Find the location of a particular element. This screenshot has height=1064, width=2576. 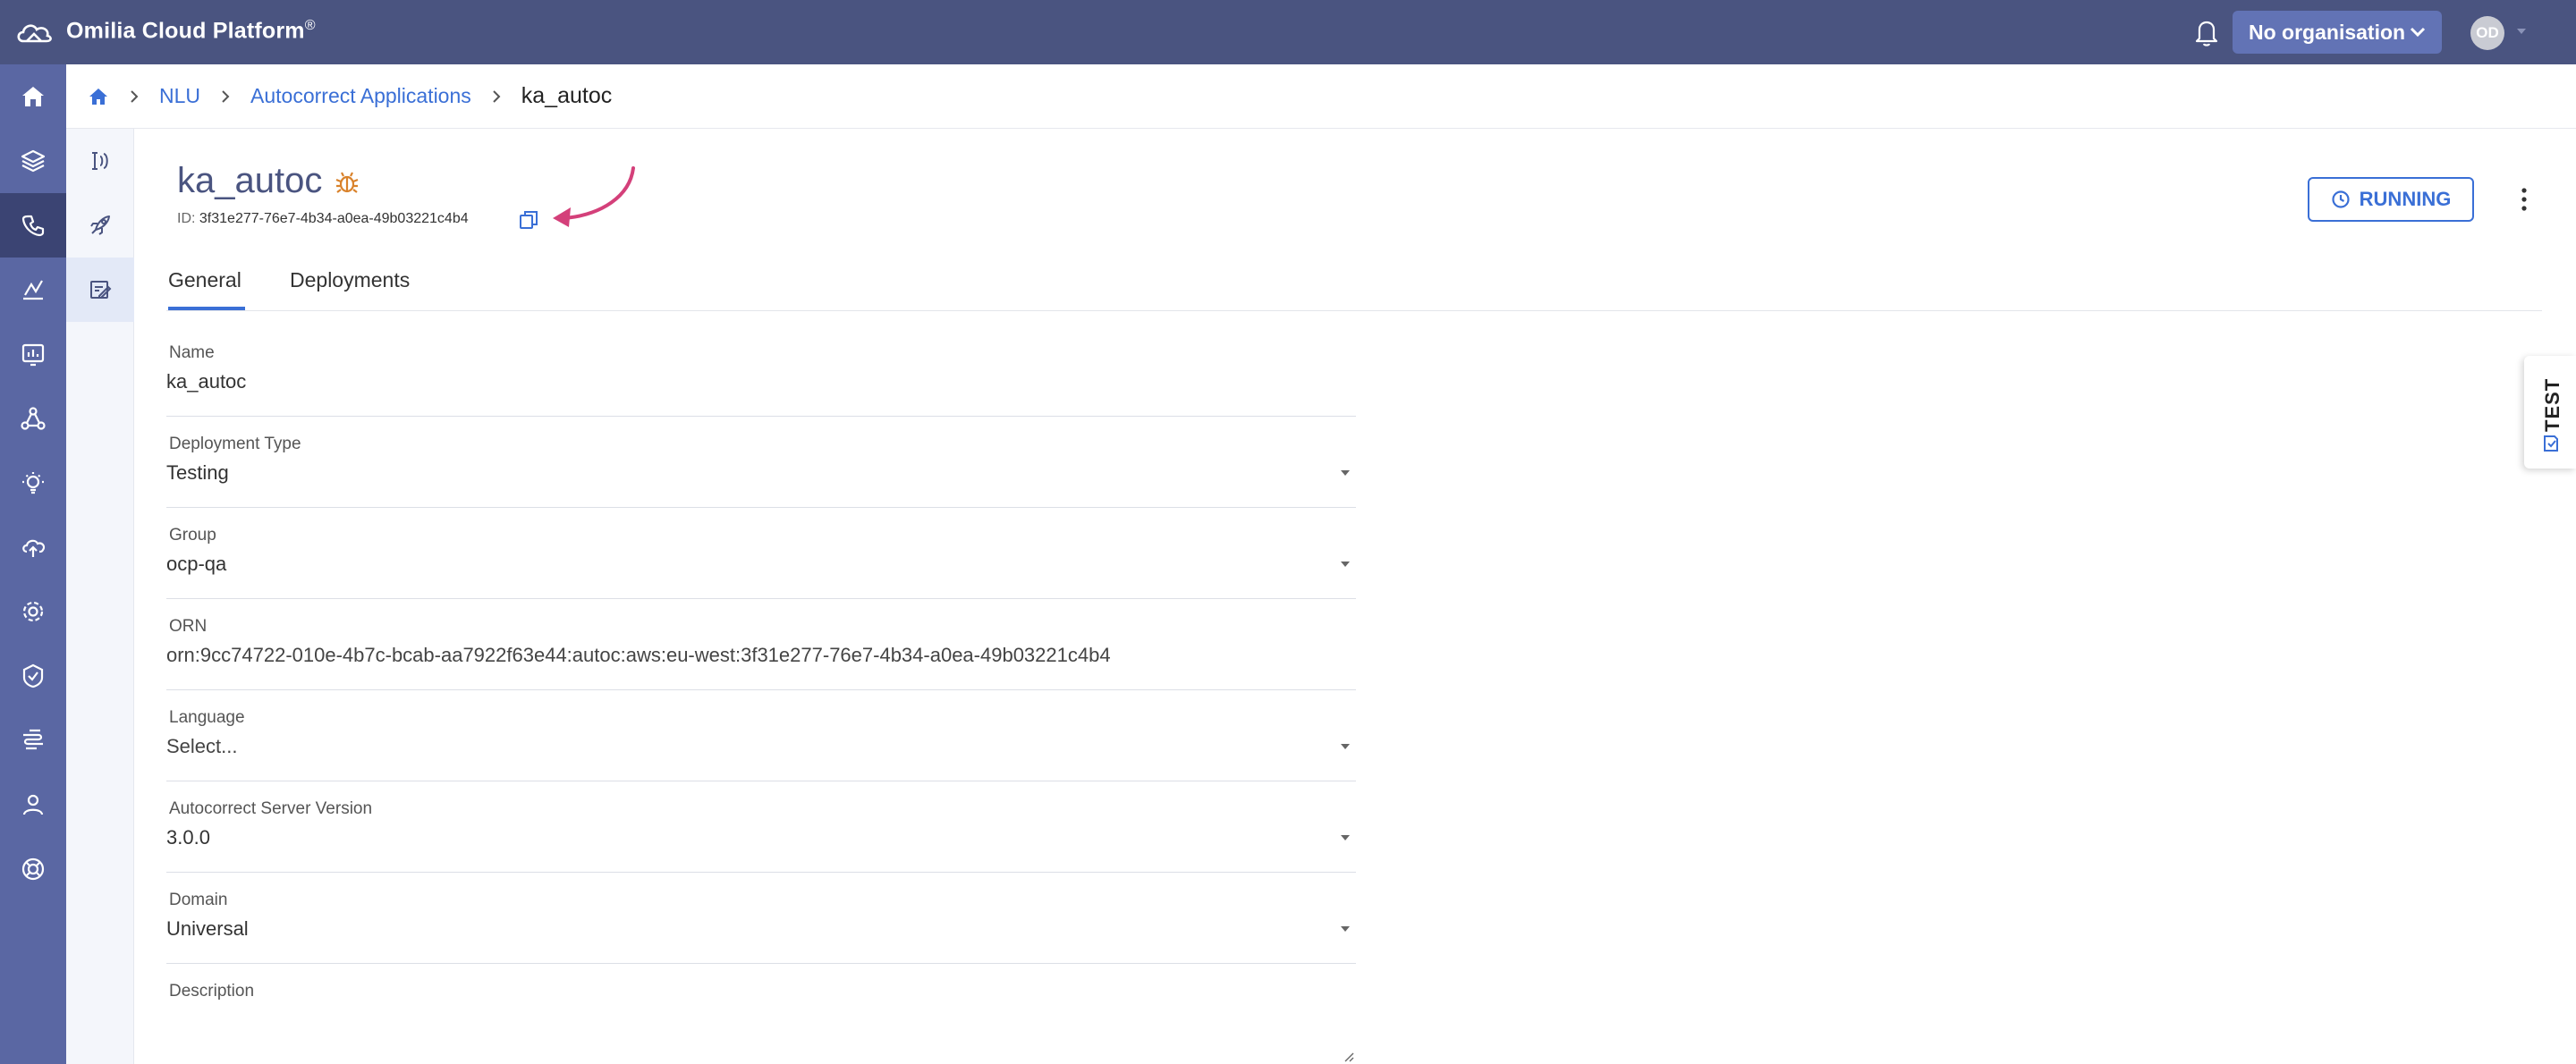

domain-value: Universal is located at coordinates (207, 929).